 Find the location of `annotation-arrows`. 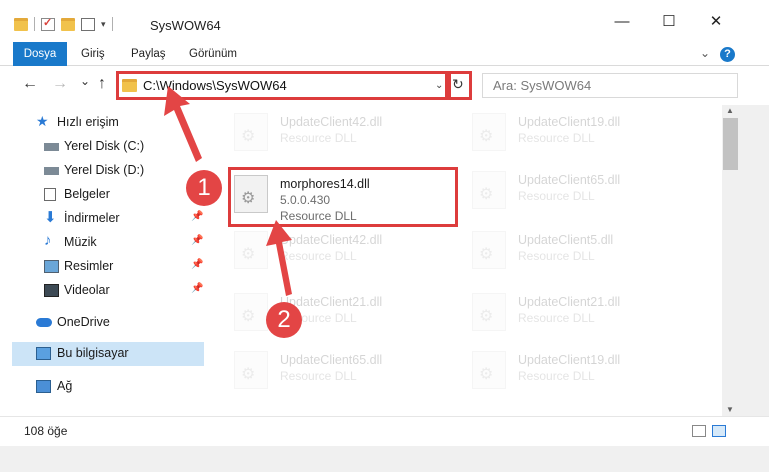

annotation-arrows is located at coordinates (228, 191).